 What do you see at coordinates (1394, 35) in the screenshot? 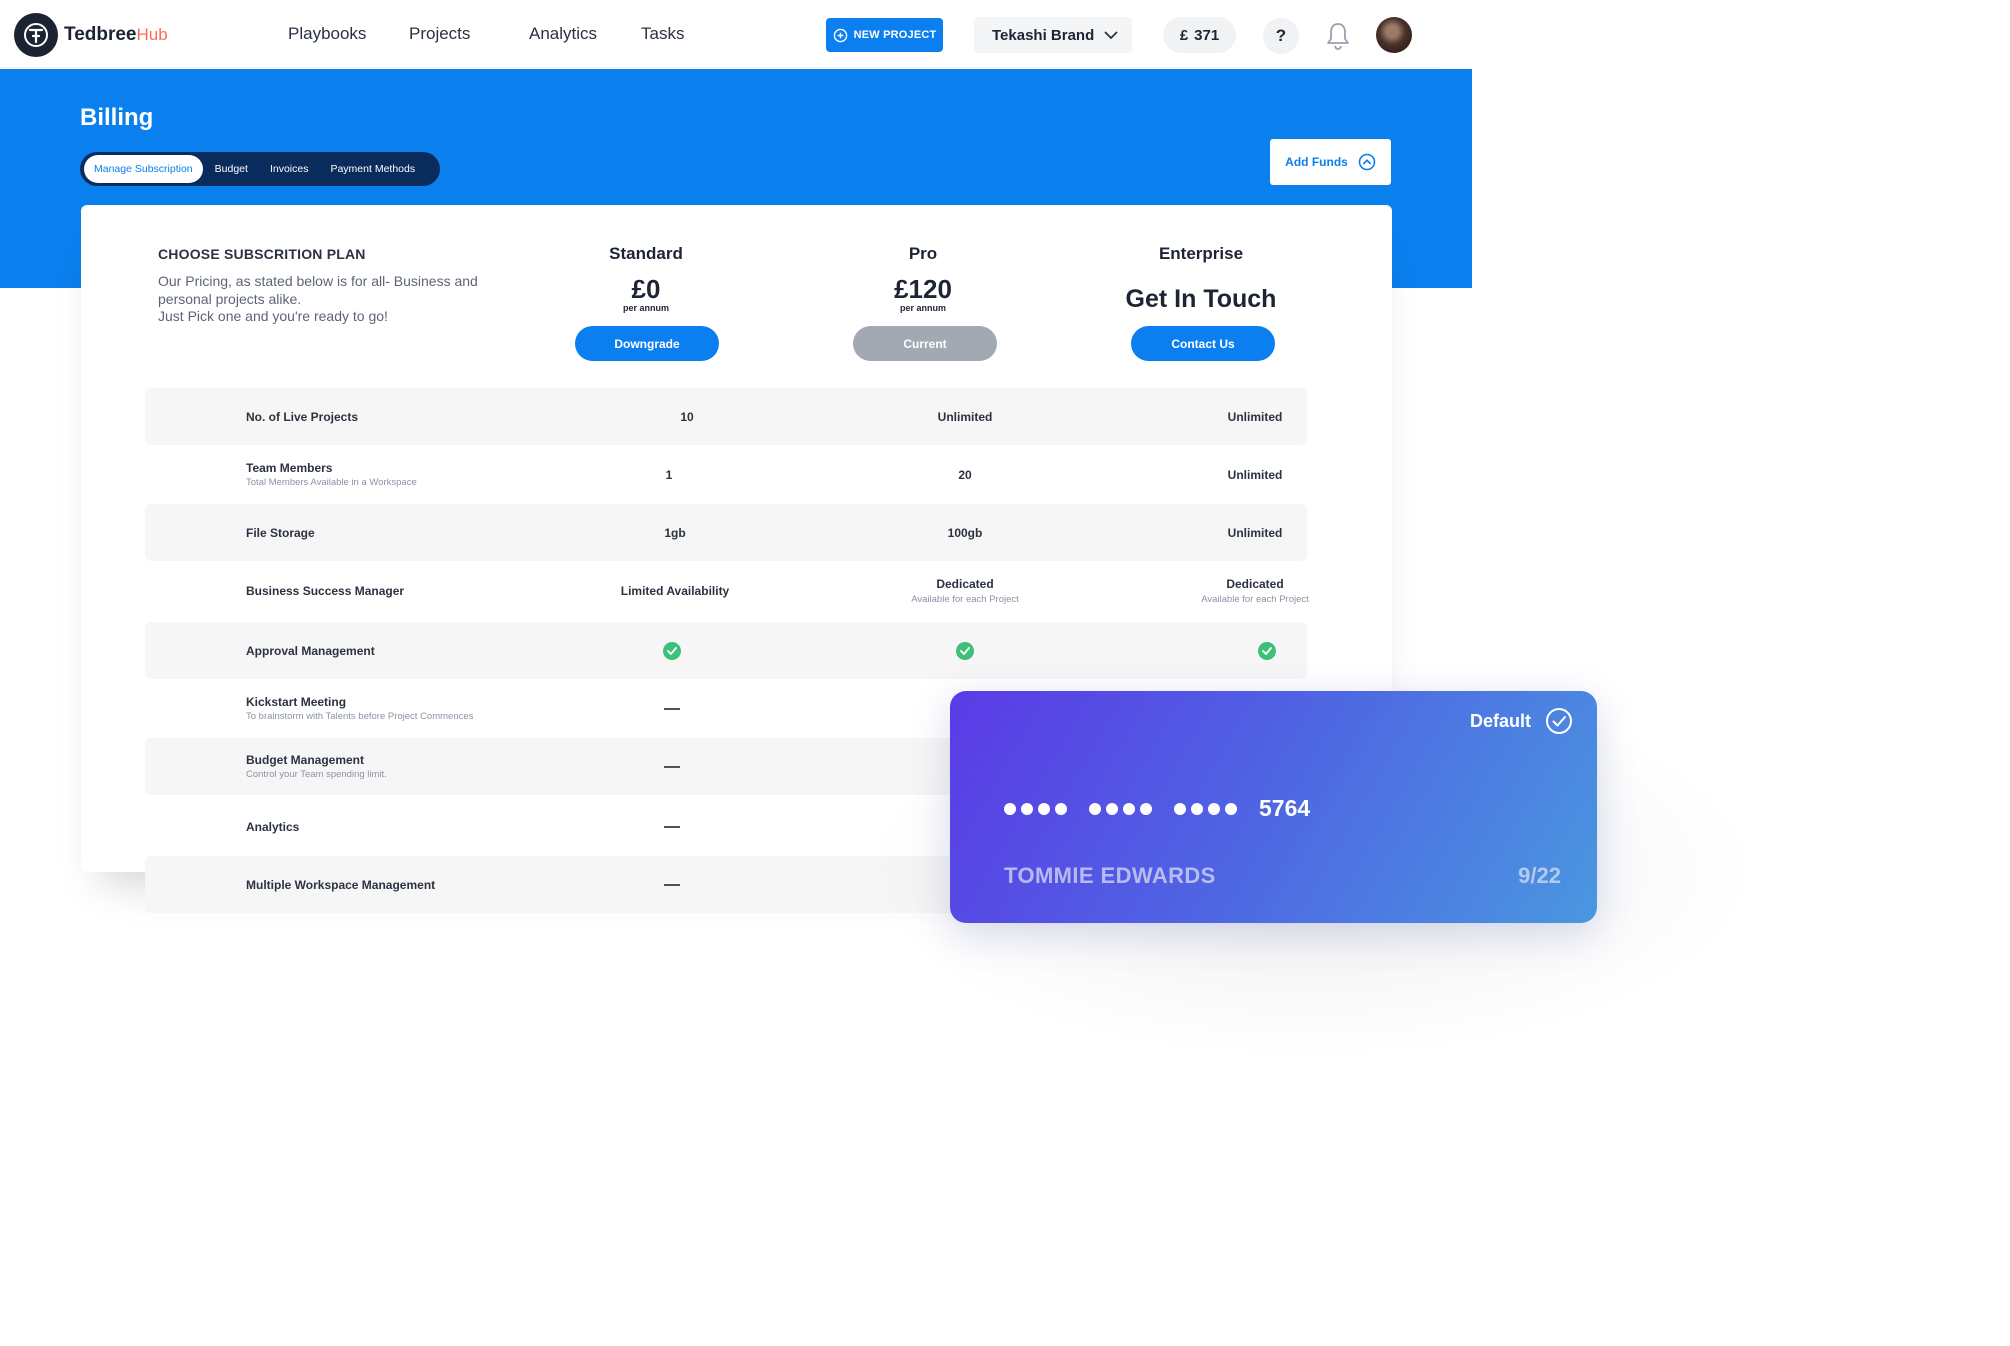
I see `user-avatar` at bounding box center [1394, 35].